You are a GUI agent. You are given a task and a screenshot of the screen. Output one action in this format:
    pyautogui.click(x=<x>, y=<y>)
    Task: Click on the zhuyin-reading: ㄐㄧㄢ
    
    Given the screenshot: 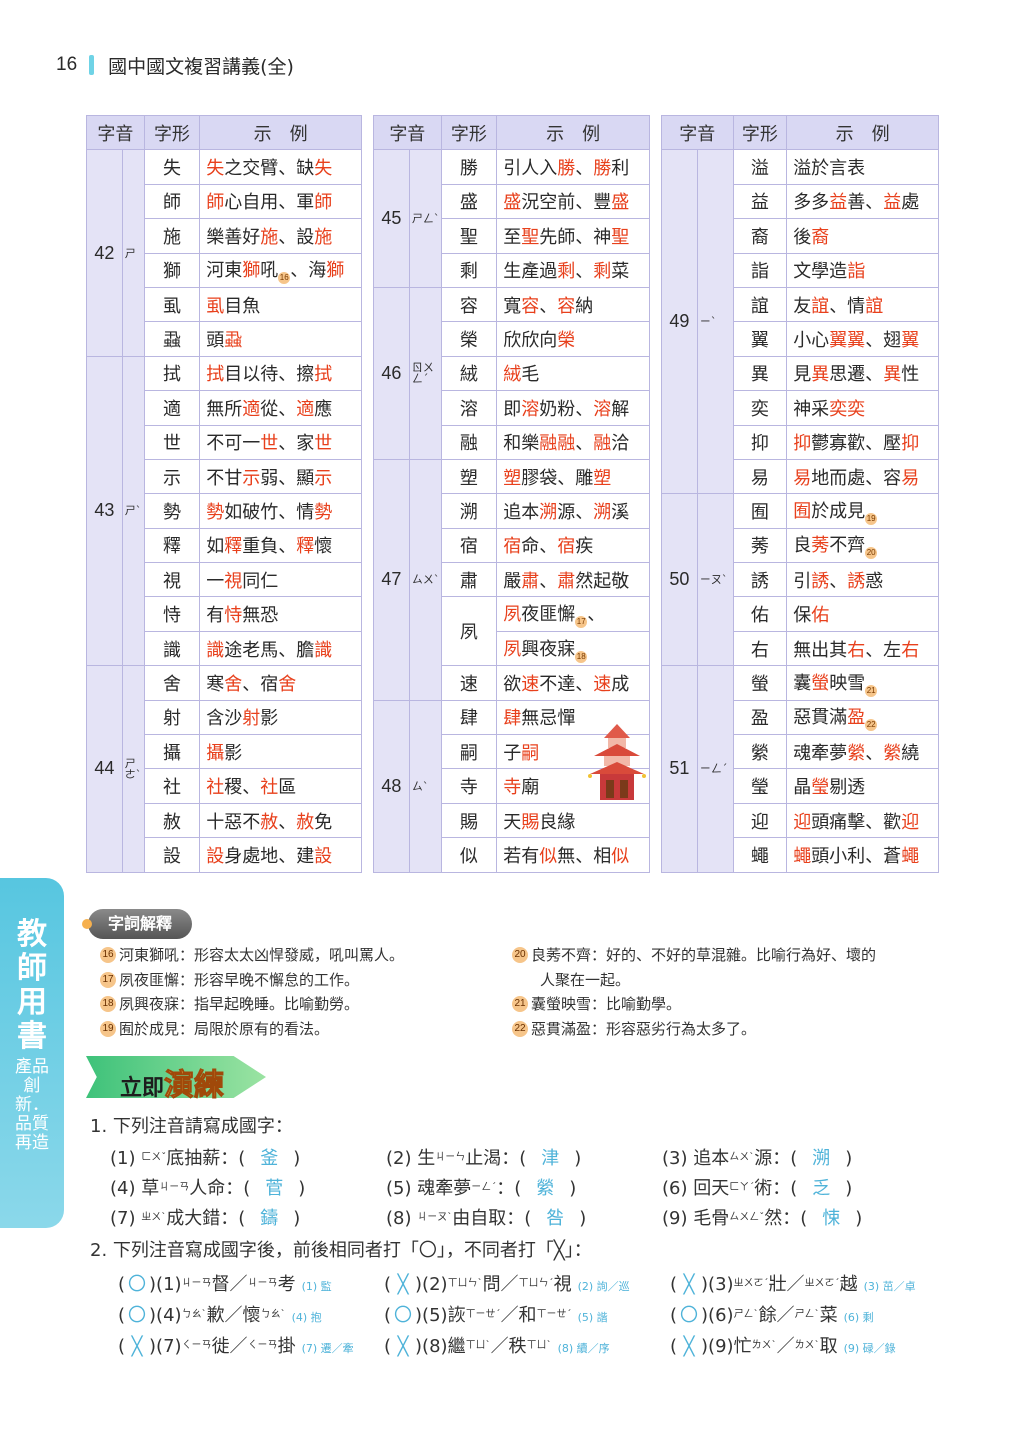 What is the action you would take?
    pyautogui.click(x=196, y=1283)
    